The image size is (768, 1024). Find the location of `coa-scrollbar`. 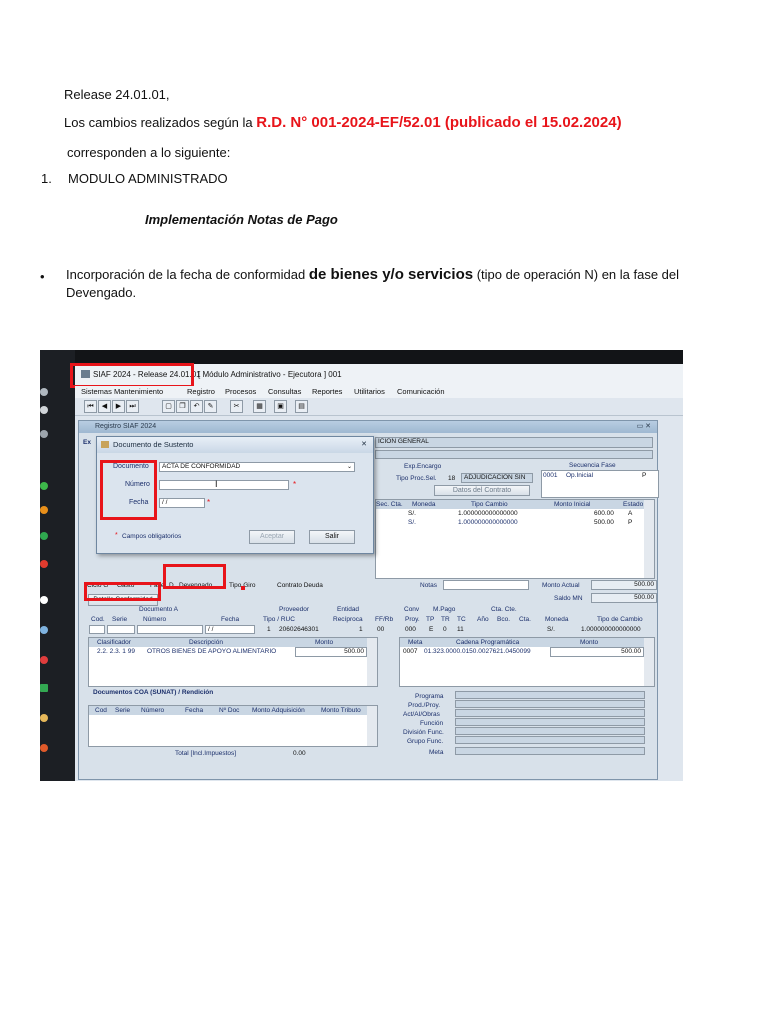

coa-scrollbar is located at coordinates (372, 726).